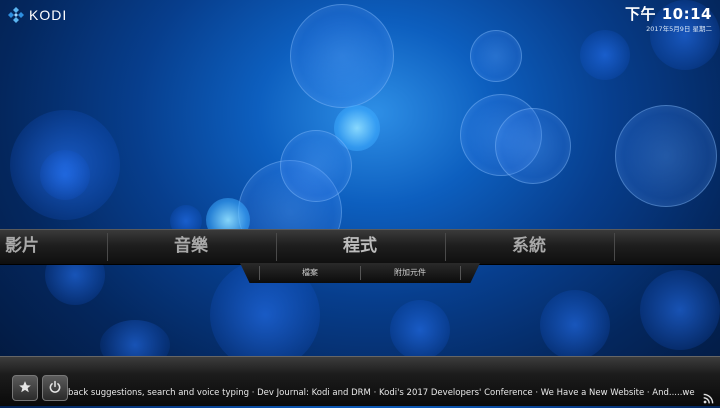  I want to click on star-icon, so click(25, 388).